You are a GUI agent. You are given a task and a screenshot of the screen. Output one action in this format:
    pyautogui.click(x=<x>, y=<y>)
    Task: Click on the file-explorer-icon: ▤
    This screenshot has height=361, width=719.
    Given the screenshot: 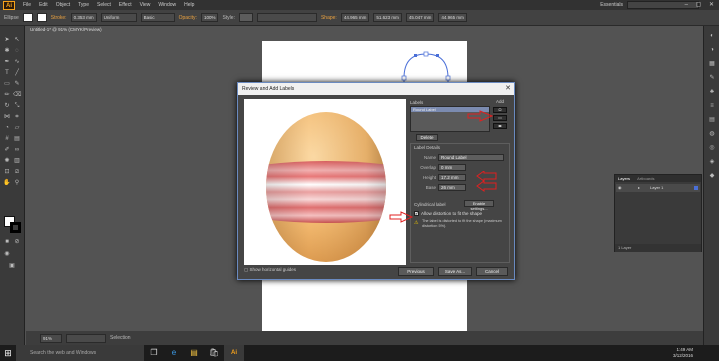 What is the action you would take?
    pyautogui.click(x=194, y=353)
    